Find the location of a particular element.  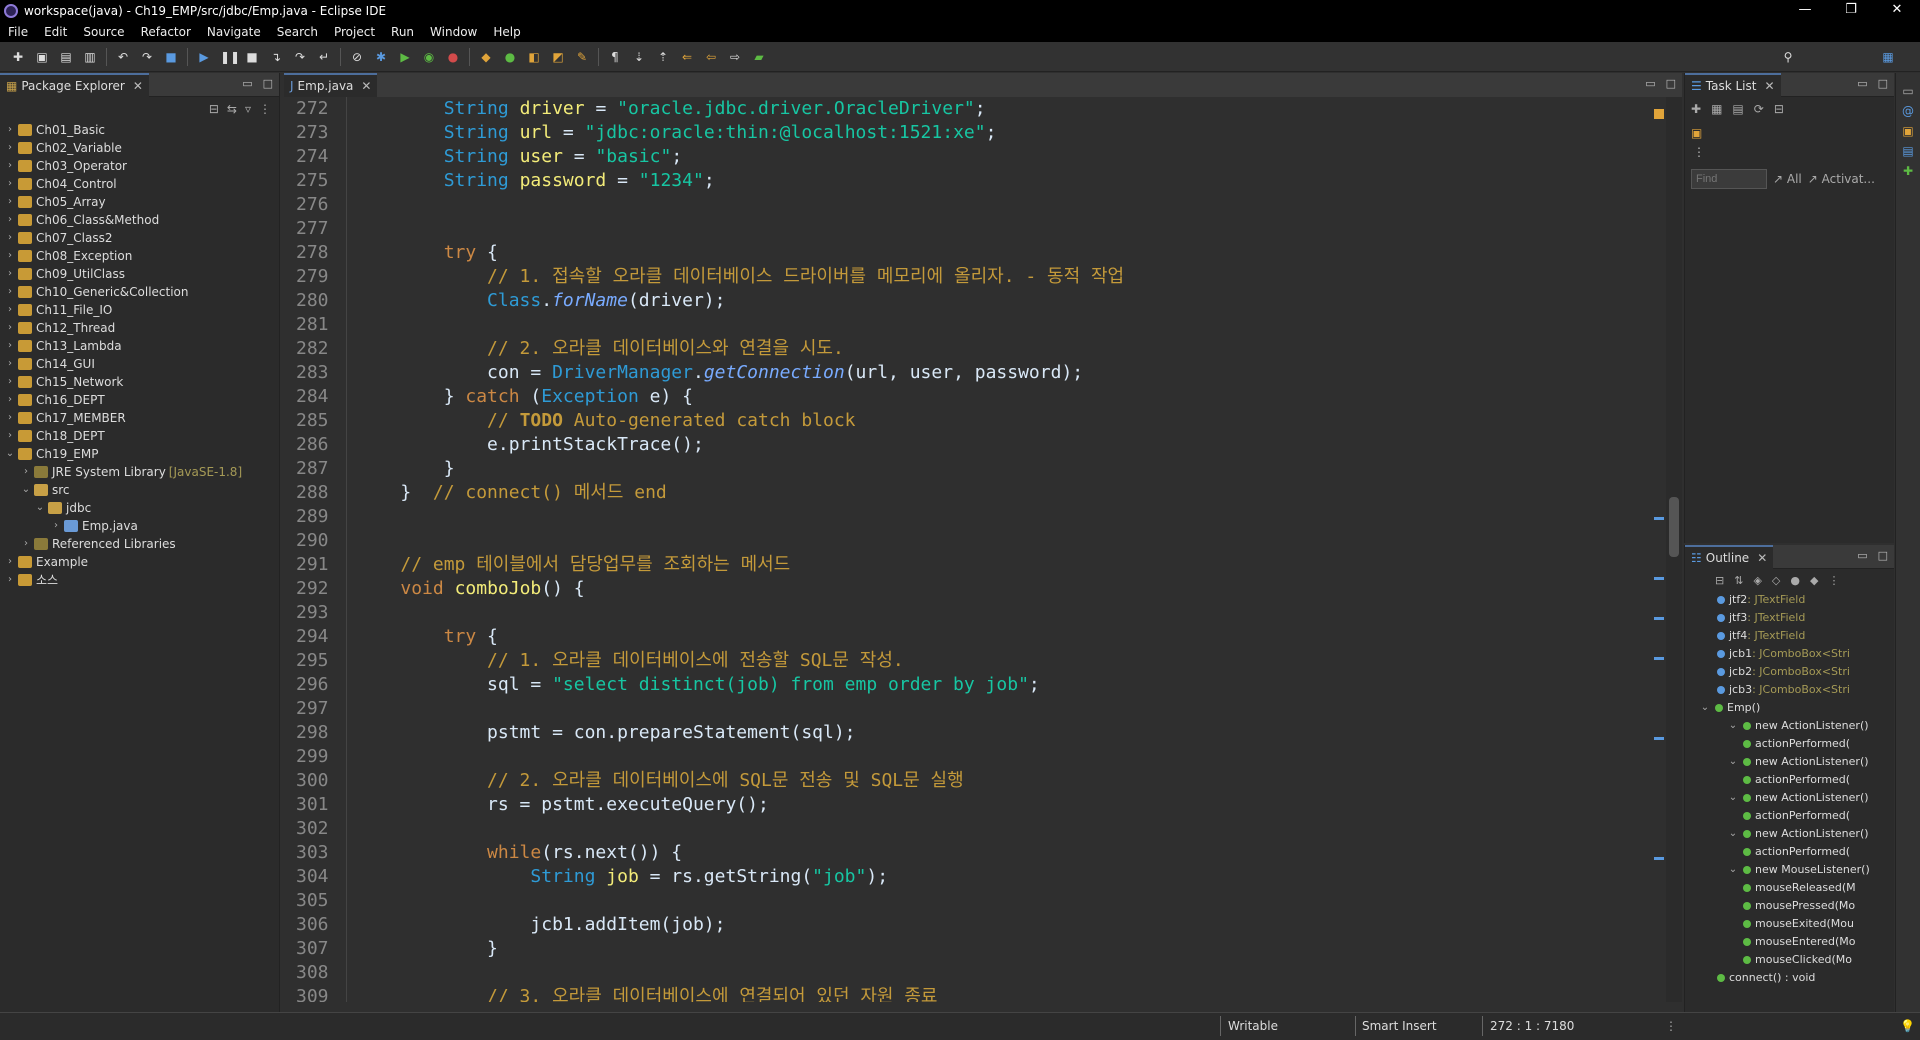

code-text: try { is located at coordinates (422, 253).